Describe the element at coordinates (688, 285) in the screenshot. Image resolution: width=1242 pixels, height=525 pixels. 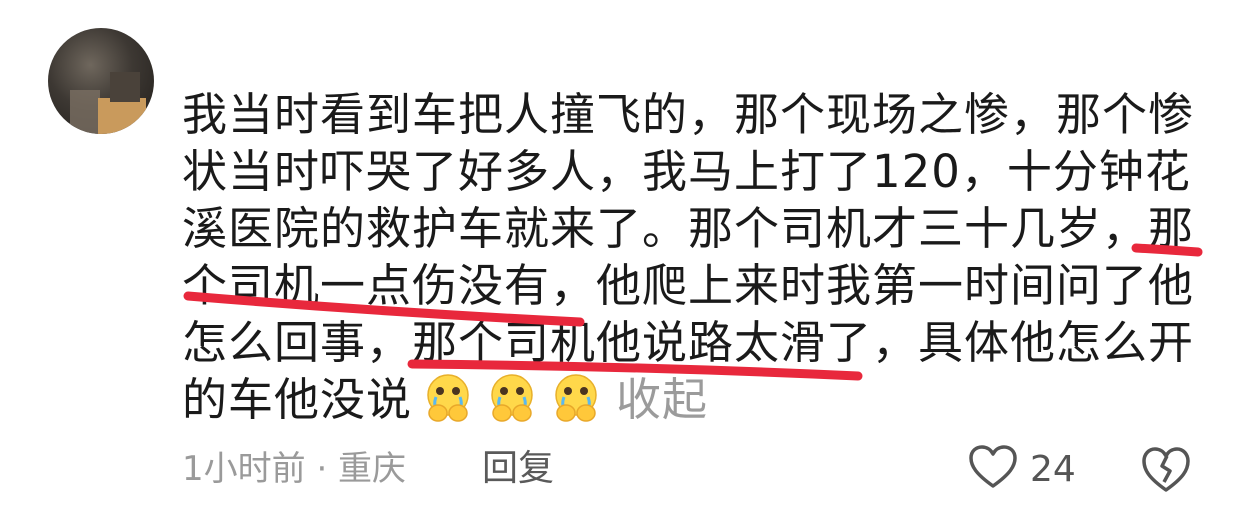
I see `comment-line: 个司机一点伤没有，他爬上来时我第一时间问了他` at that location.